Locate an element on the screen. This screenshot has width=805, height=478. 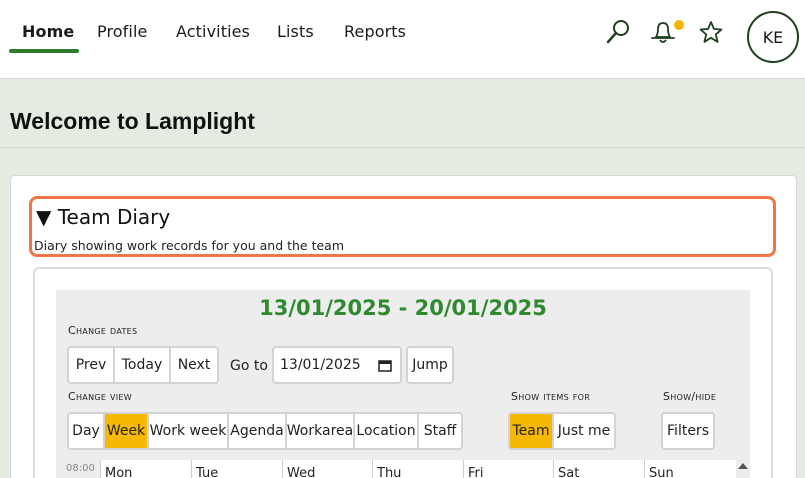
view-week-button: Week is located at coordinates (126, 431).